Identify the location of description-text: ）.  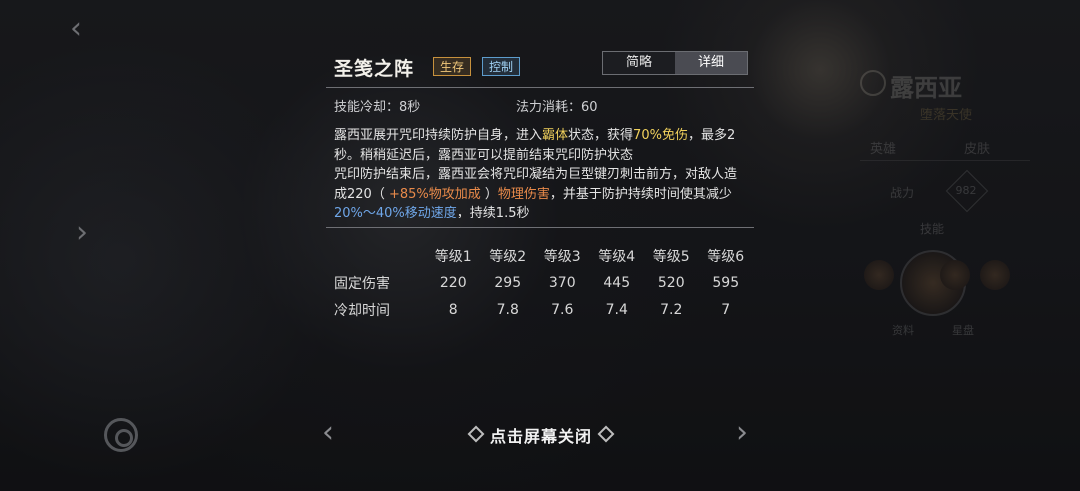
(489, 194).